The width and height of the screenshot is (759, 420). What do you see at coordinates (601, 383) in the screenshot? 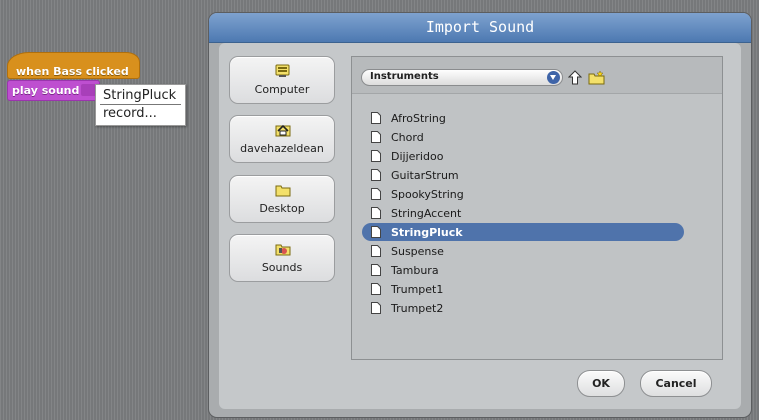
I see `ok-button: OK` at bounding box center [601, 383].